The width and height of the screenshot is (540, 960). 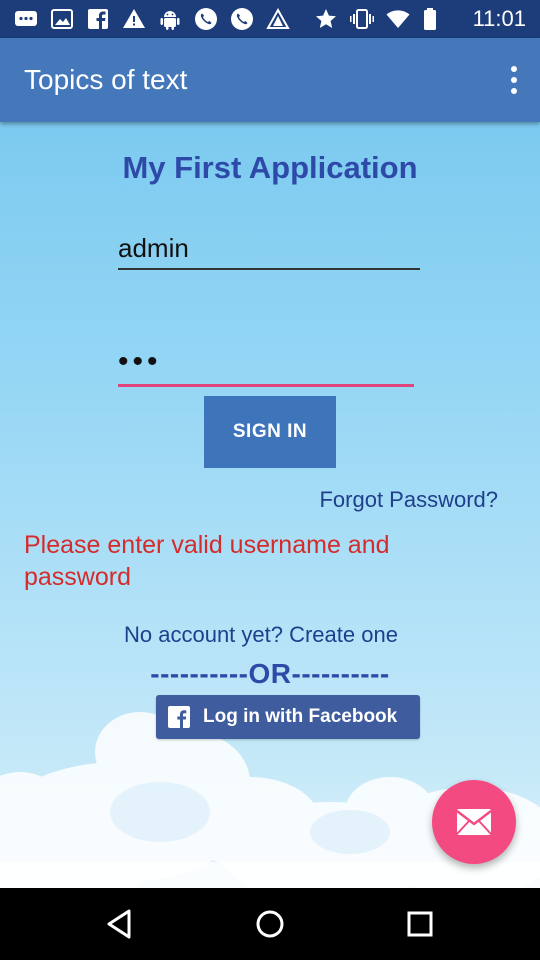 I want to click on status-time: 11:01, so click(x=499, y=18).